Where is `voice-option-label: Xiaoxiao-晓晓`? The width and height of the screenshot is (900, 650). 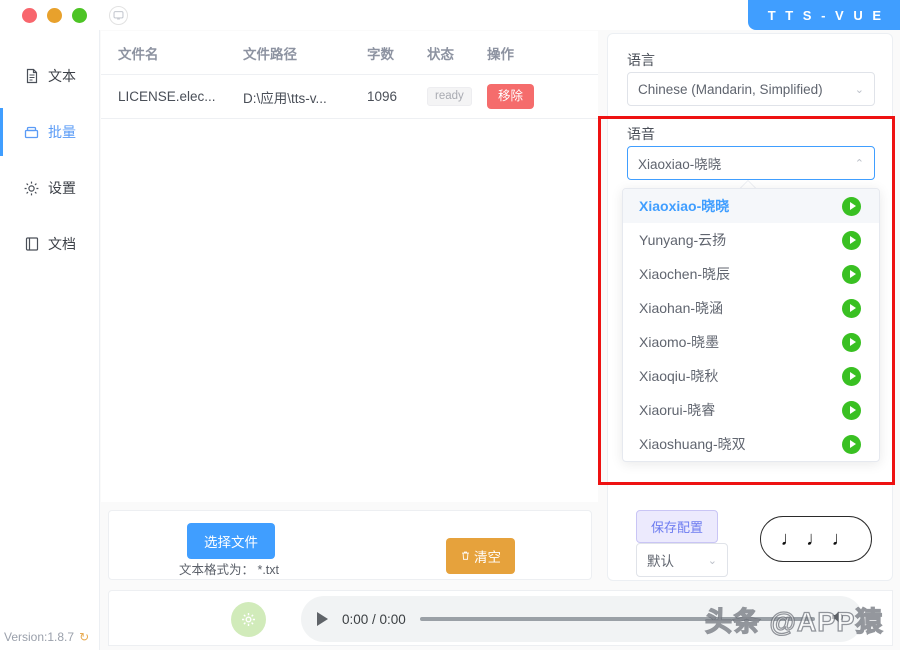
voice-option-label: Xiaoxiao-晓晓 is located at coordinates (684, 206).